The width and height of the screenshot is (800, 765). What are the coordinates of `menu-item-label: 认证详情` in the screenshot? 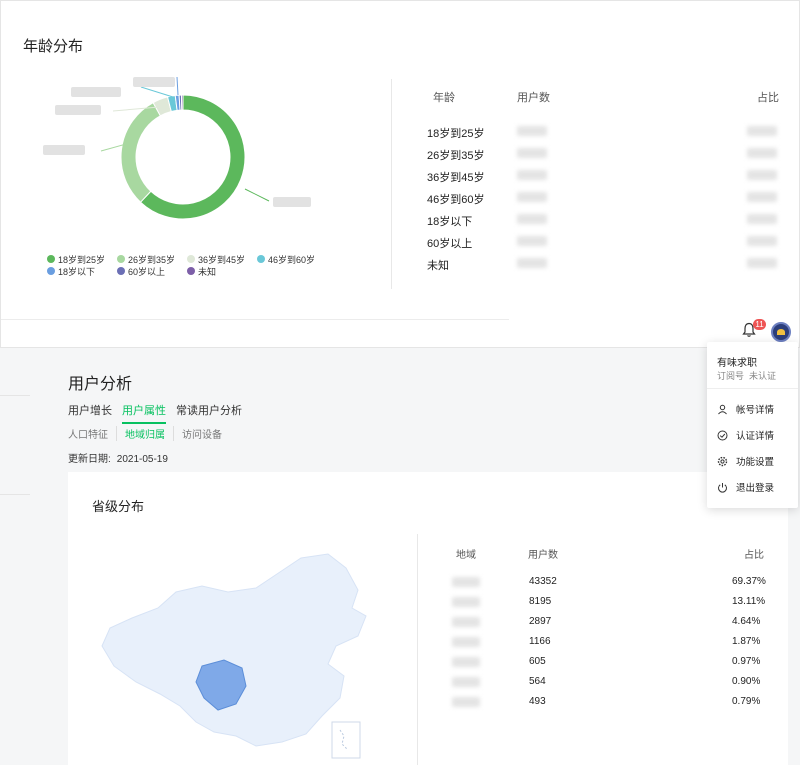 It's located at (755, 436).